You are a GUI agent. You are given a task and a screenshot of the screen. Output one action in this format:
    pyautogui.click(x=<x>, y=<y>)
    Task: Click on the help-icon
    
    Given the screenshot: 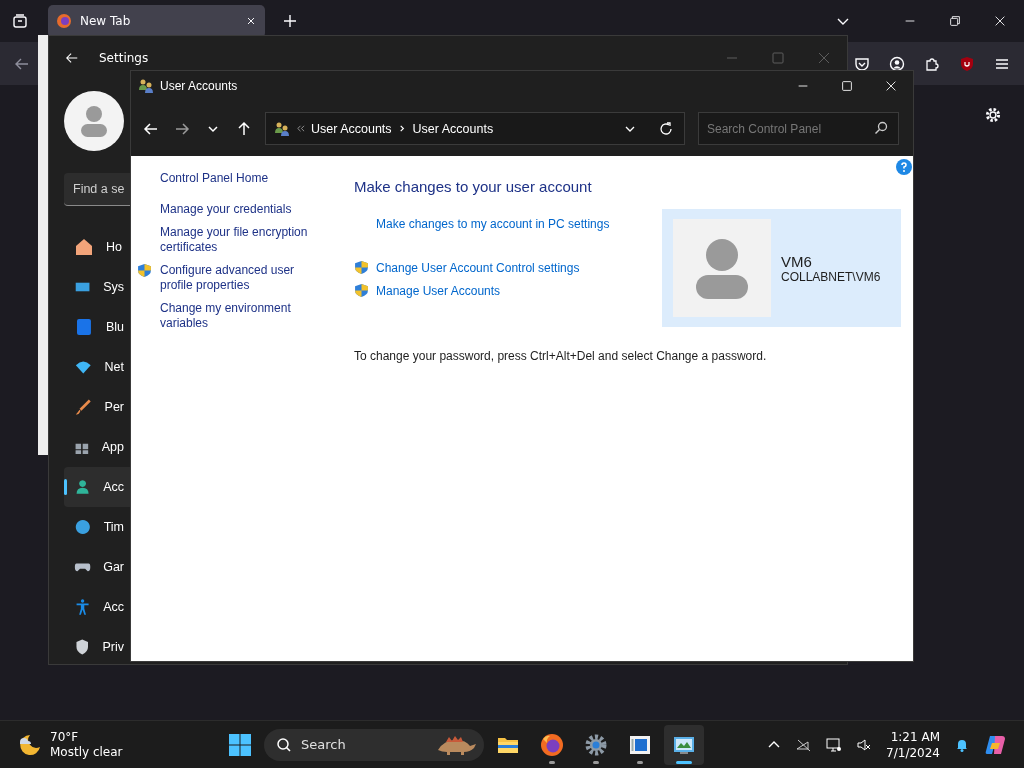 What is the action you would take?
    pyautogui.click(x=904, y=167)
    